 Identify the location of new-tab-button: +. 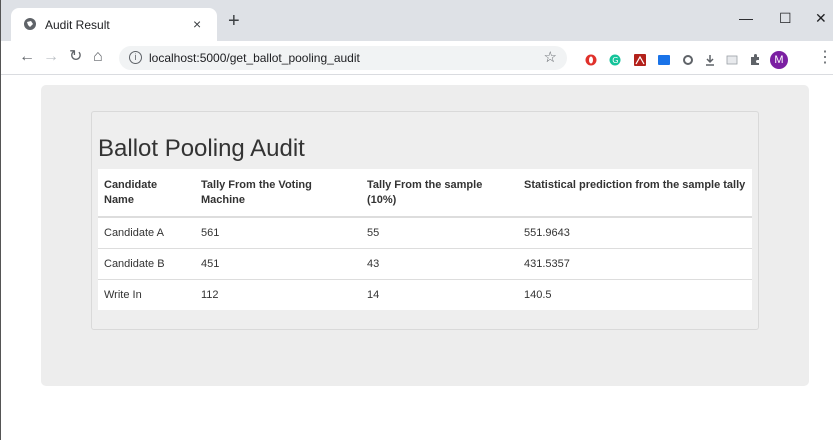
(234, 21).